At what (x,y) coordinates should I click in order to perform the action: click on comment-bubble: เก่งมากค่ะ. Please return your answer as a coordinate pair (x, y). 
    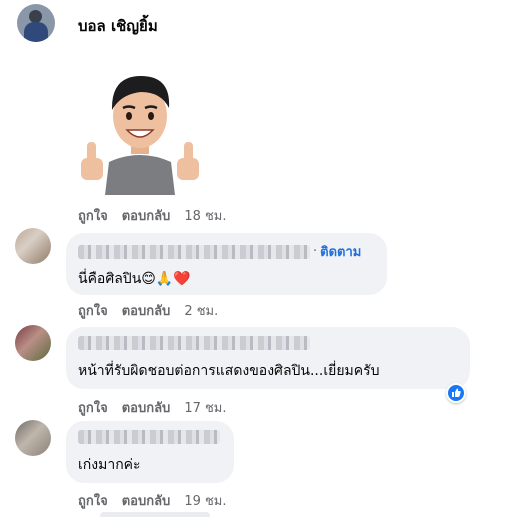
    Looking at the image, I should click on (150, 452).